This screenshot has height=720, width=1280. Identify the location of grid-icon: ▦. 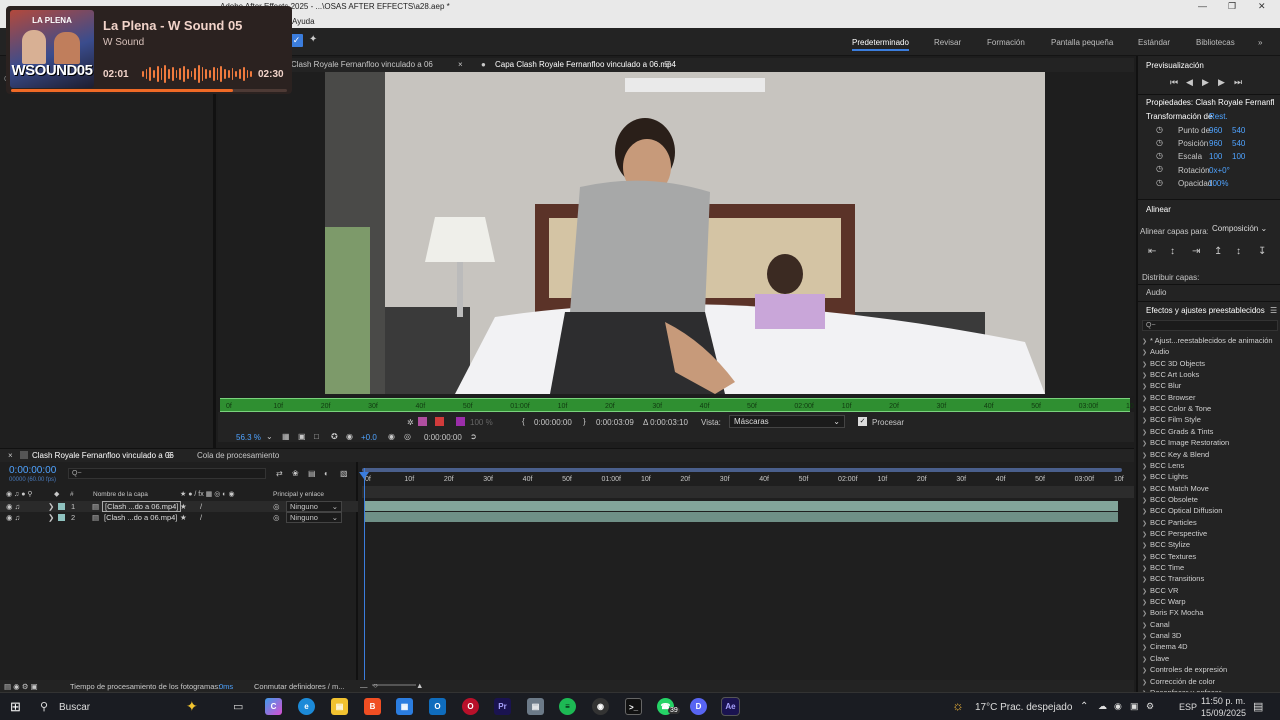
(286, 436).